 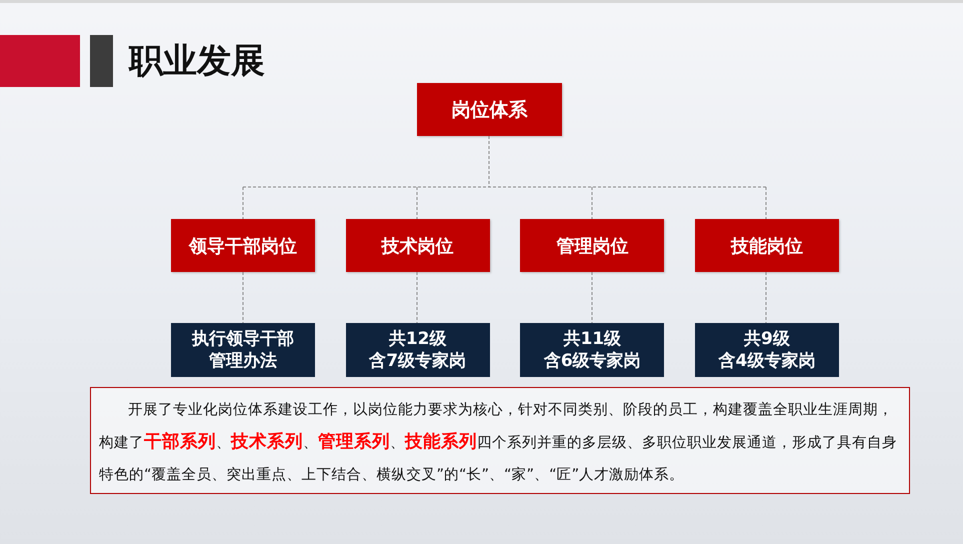 What do you see at coordinates (592, 350) in the screenshot?
I see `org-chart-detail-node: 共11级 含6级专家岗` at bounding box center [592, 350].